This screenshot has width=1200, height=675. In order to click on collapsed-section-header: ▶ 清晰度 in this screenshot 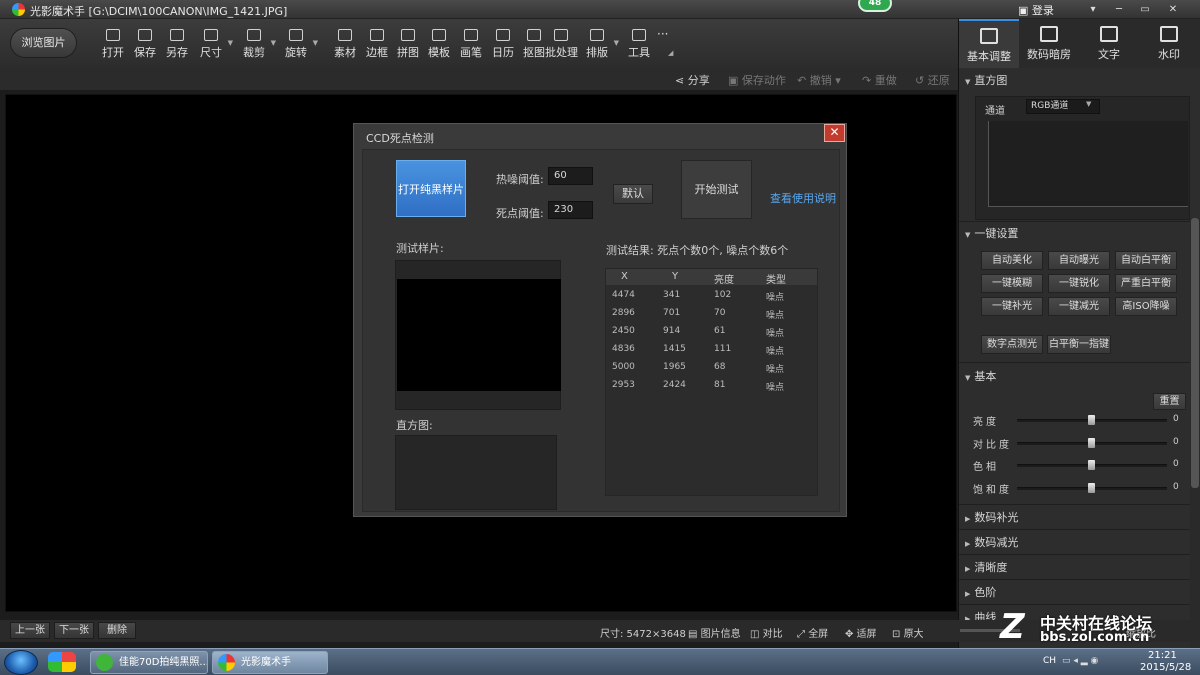, I will do `click(986, 567)`.